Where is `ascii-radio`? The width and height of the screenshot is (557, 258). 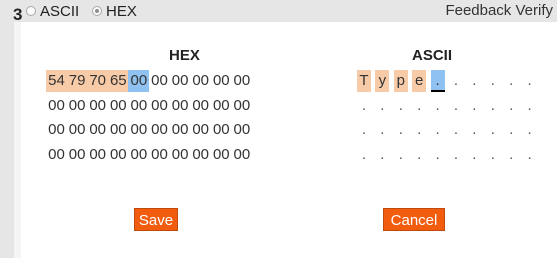
ascii-radio is located at coordinates (31, 11).